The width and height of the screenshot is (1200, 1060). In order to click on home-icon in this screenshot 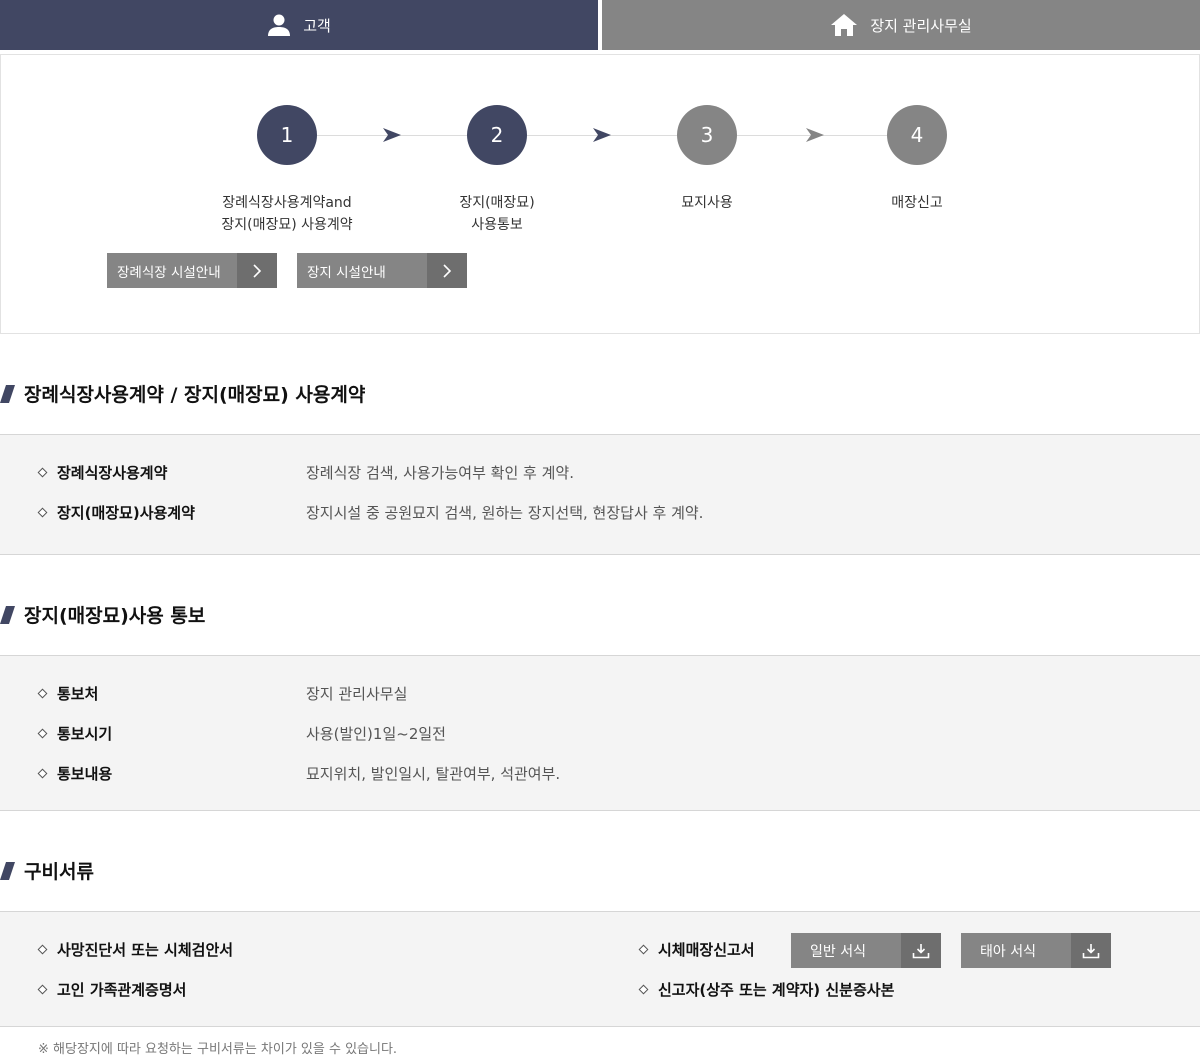, I will do `click(844, 25)`.